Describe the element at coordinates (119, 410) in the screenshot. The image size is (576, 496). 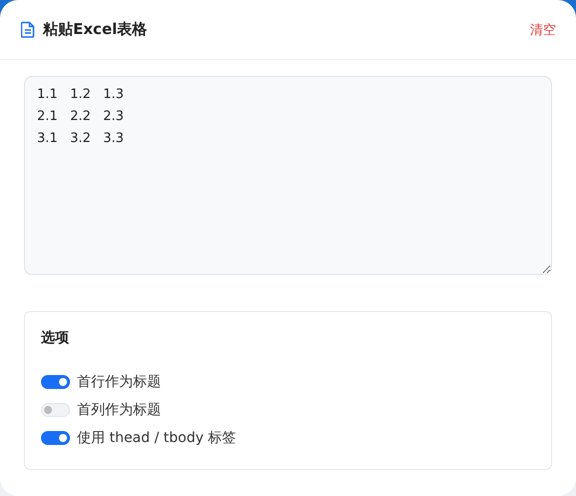
I see `option-label: 首列作为标题` at that location.